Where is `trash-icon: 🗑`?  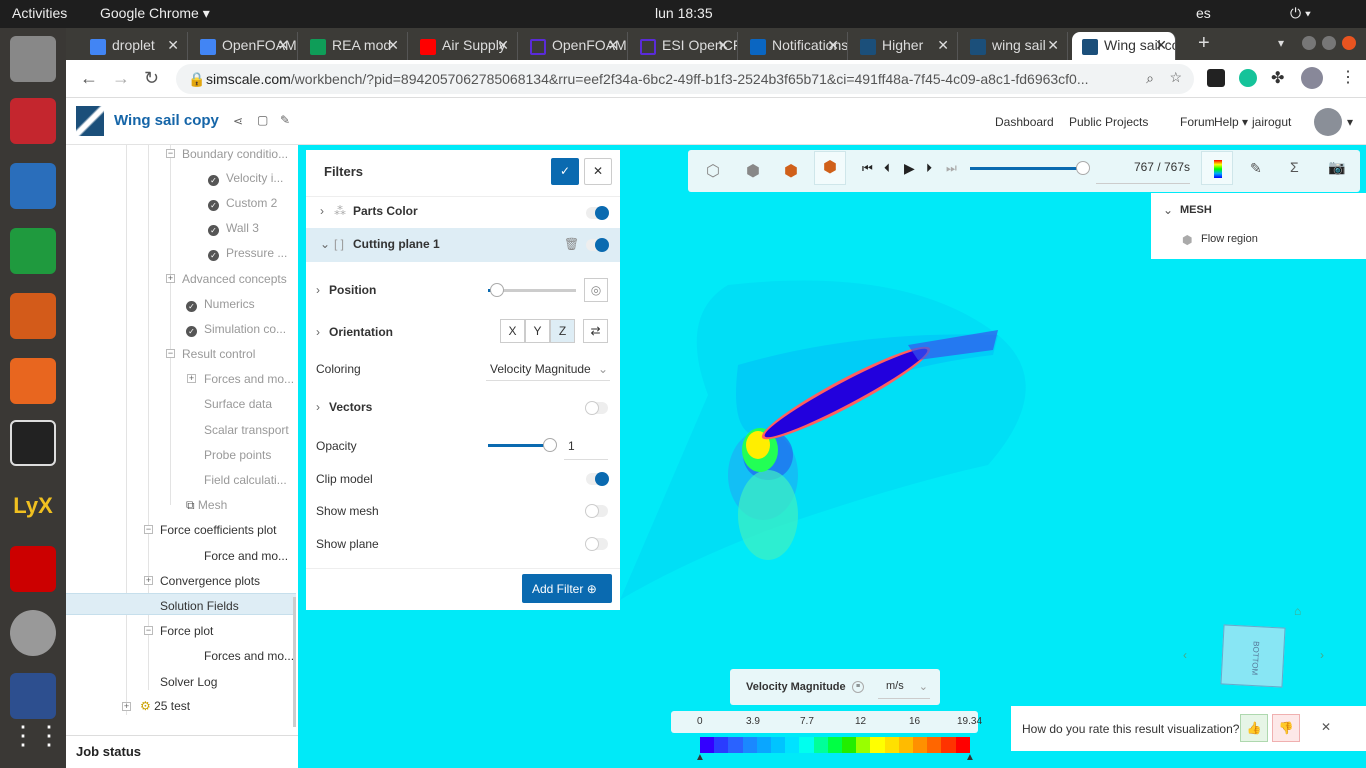 trash-icon: 🗑 is located at coordinates (571, 244).